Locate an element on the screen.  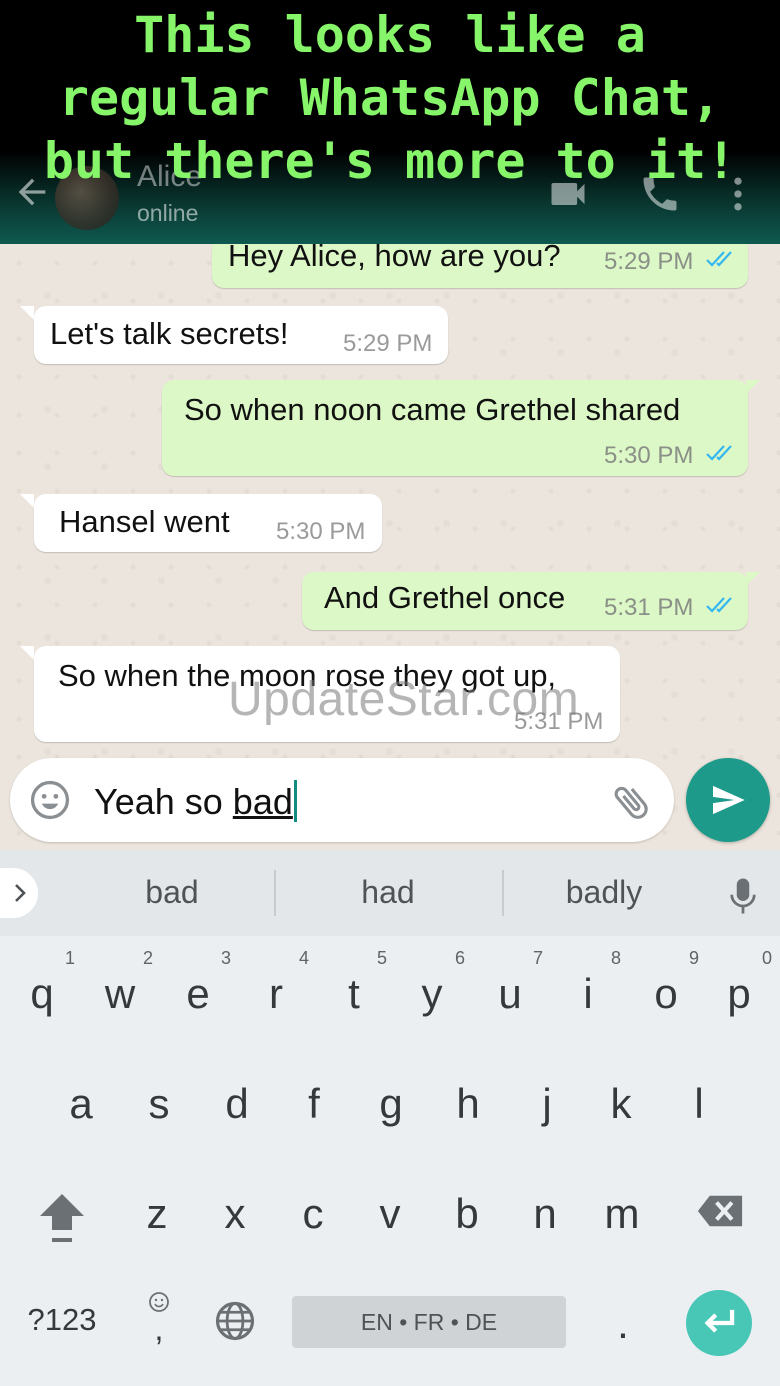
input-text: Yeah so is located at coordinates (163, 801).